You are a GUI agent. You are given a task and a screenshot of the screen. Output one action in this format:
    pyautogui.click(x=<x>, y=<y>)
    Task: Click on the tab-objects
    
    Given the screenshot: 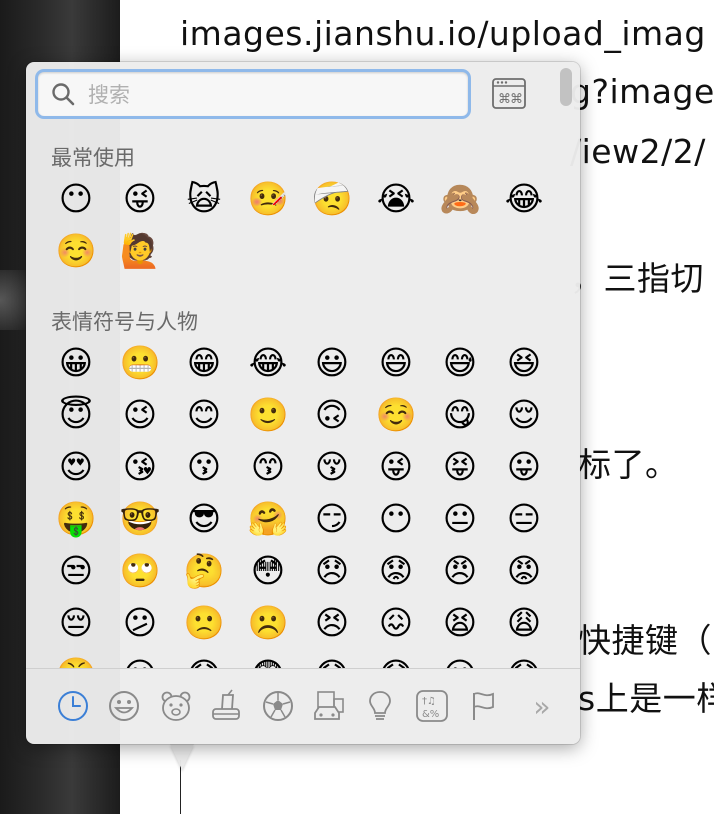 What is the action you would take?
    pyautogui.click(x=380, y=706)
    